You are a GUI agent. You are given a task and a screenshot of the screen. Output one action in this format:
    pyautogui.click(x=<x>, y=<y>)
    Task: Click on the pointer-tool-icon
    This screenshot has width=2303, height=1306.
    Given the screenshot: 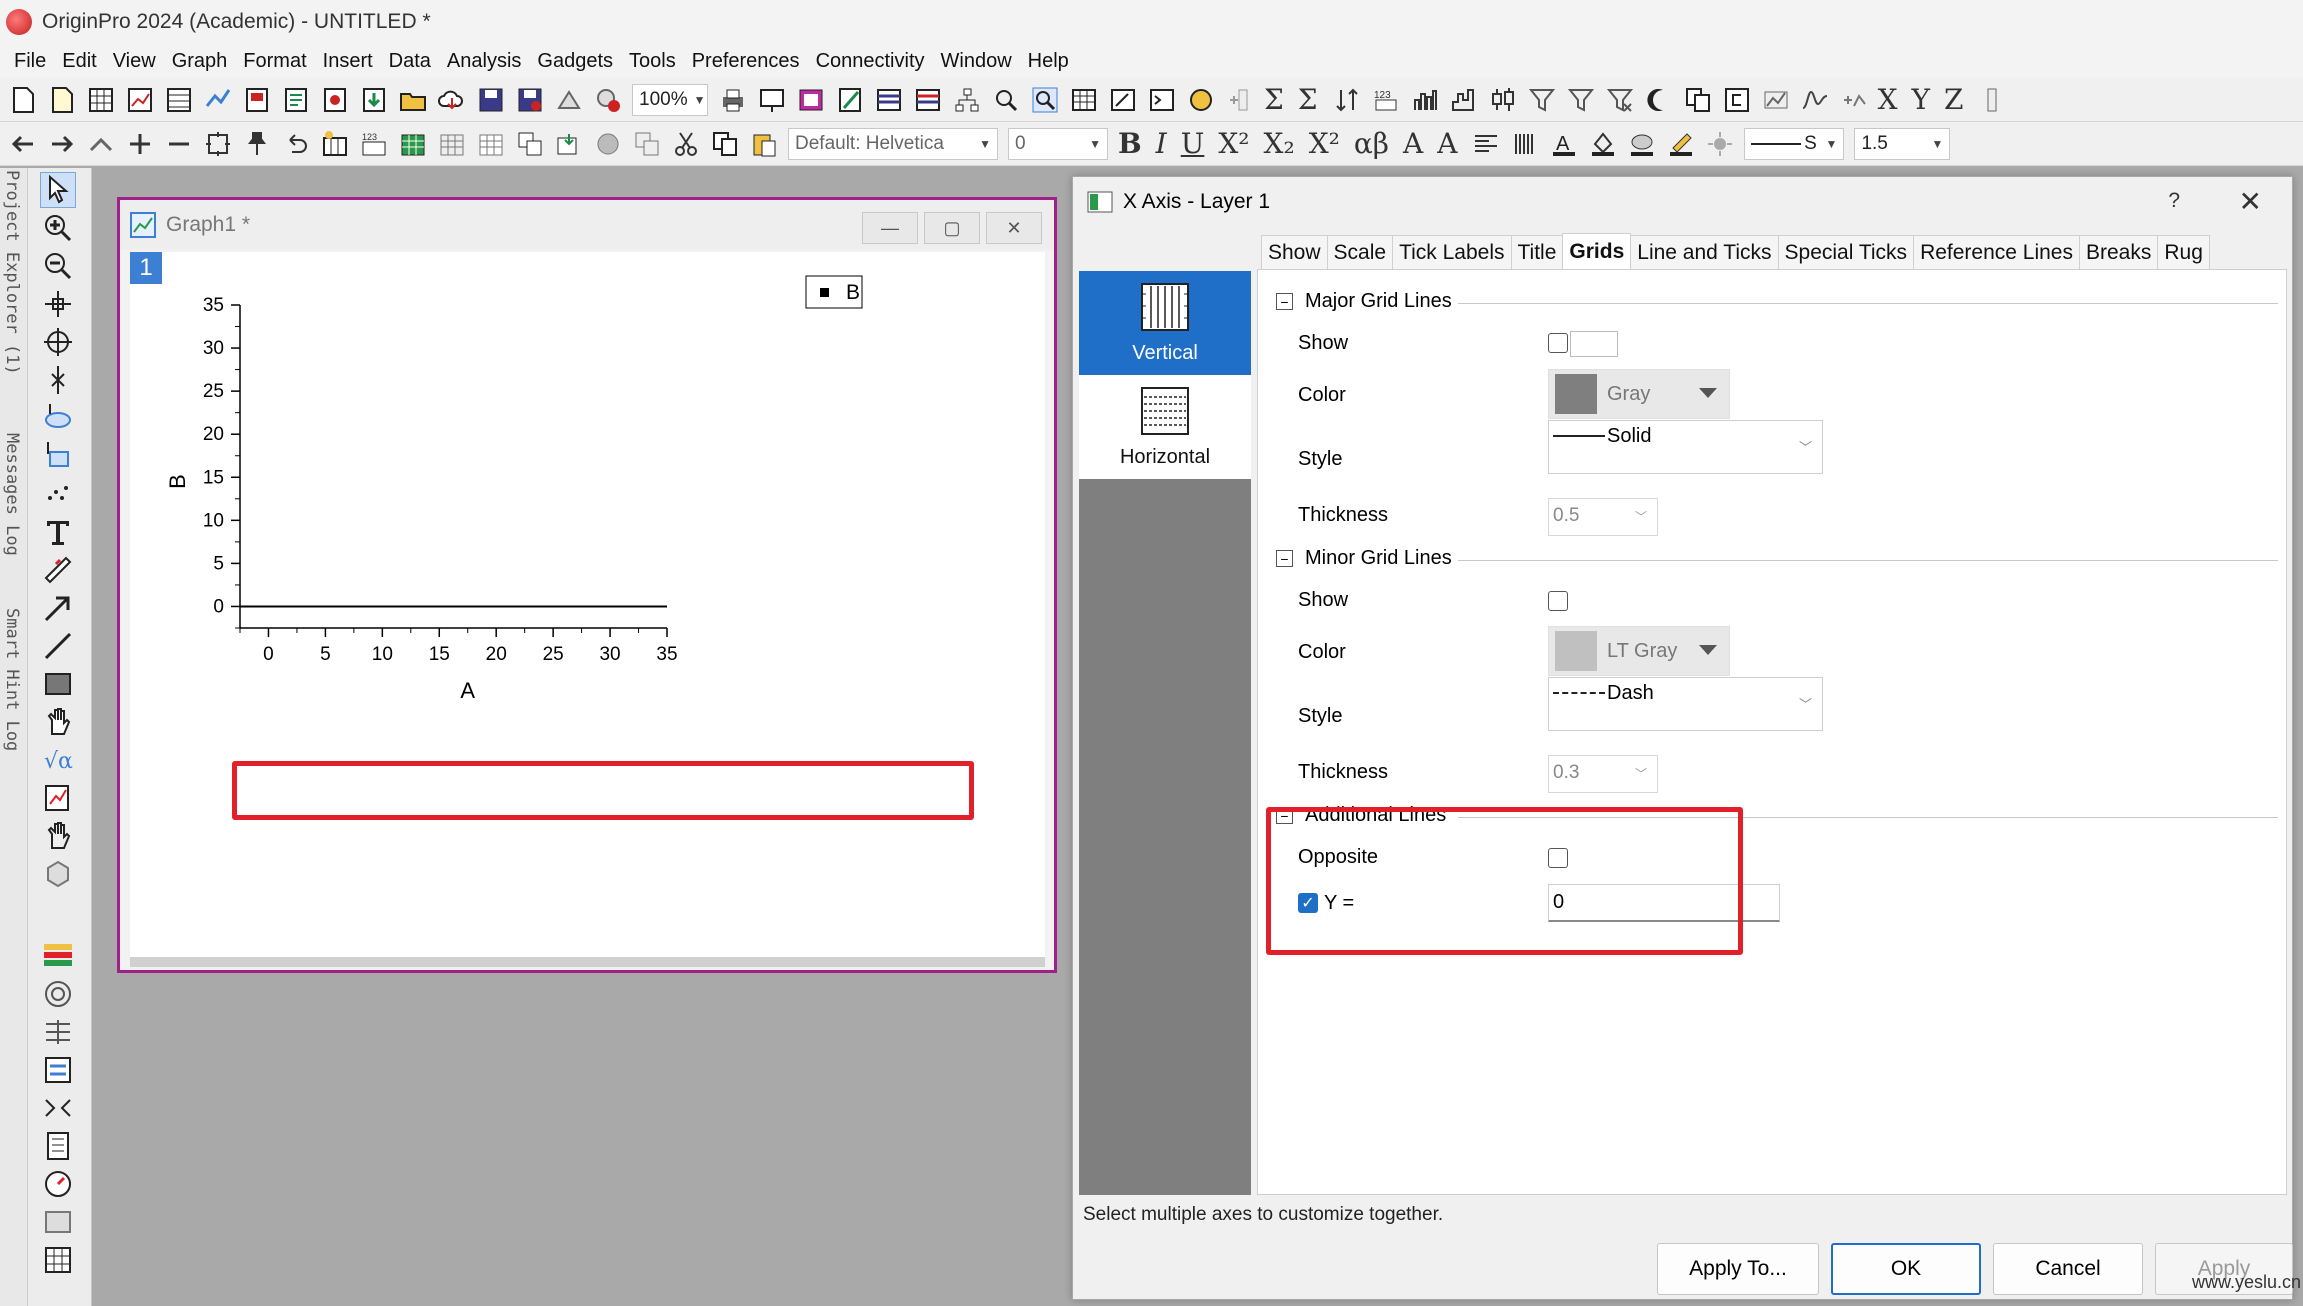 What is the action you would take?
    pyautogui.click(x=58, y=190)
    